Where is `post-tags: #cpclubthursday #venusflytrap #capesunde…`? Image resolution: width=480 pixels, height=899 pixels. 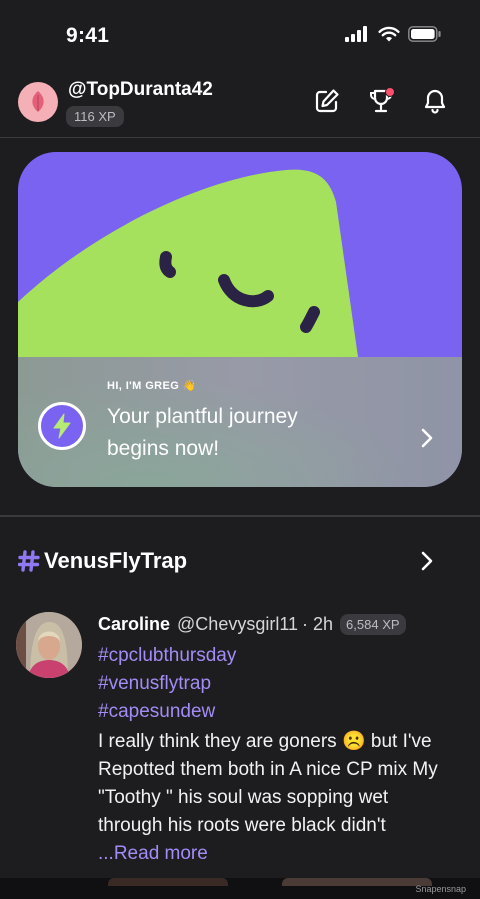
post-tags: #cpclubthursday #venusflytrap #capesunde… is located at coordinates (167, 684).